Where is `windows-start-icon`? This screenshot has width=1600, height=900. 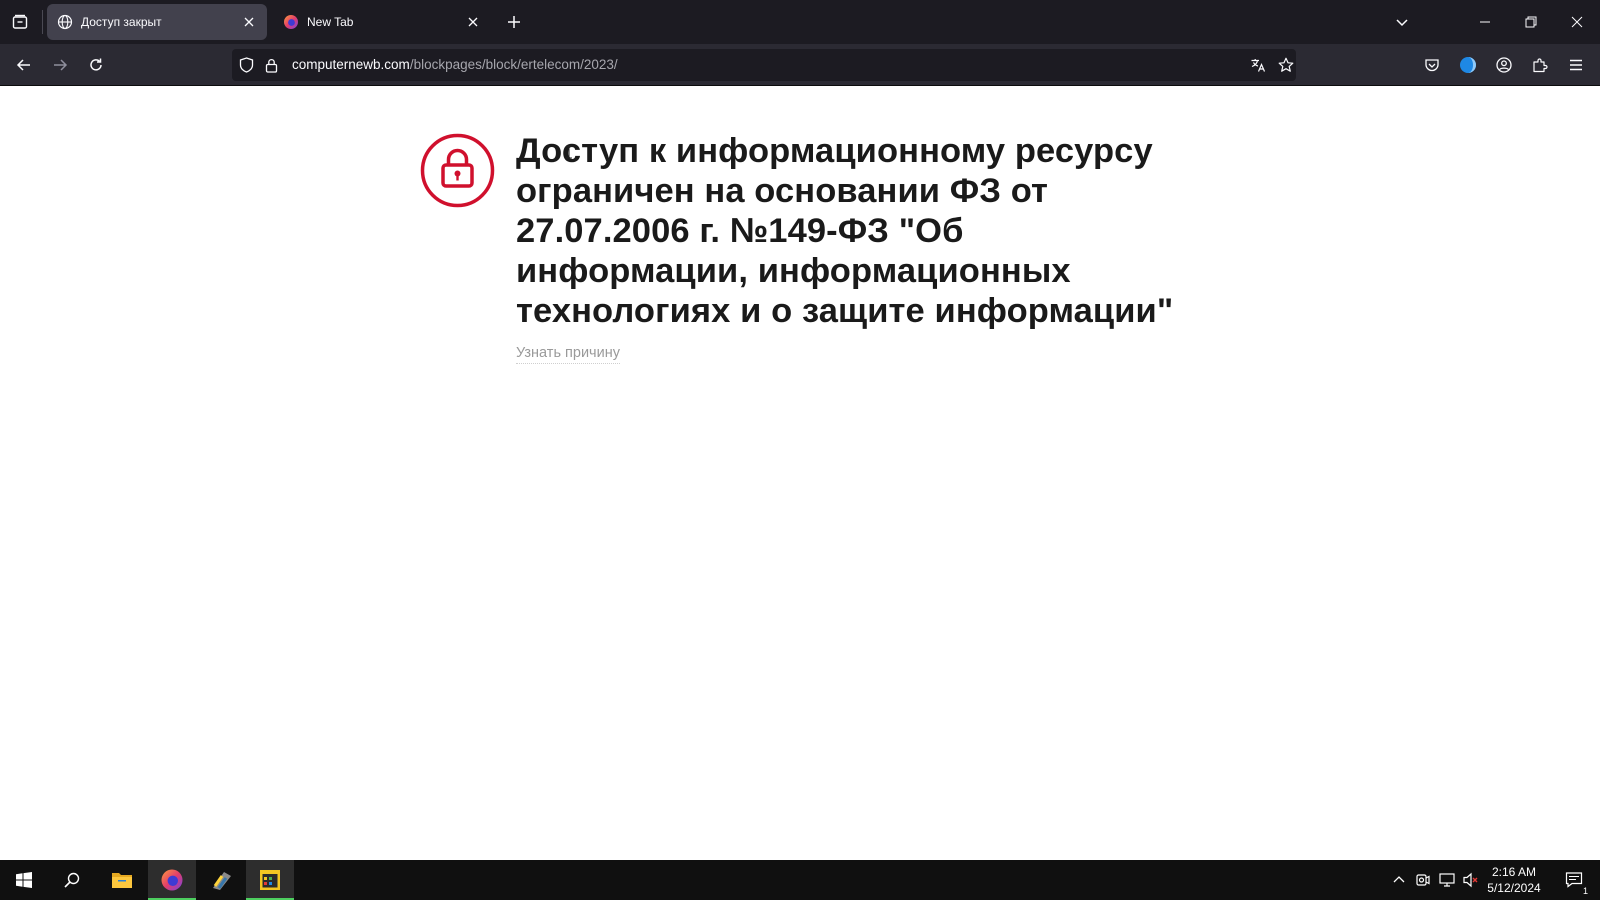
windows-start-icon is located at coordinates (24, 880).